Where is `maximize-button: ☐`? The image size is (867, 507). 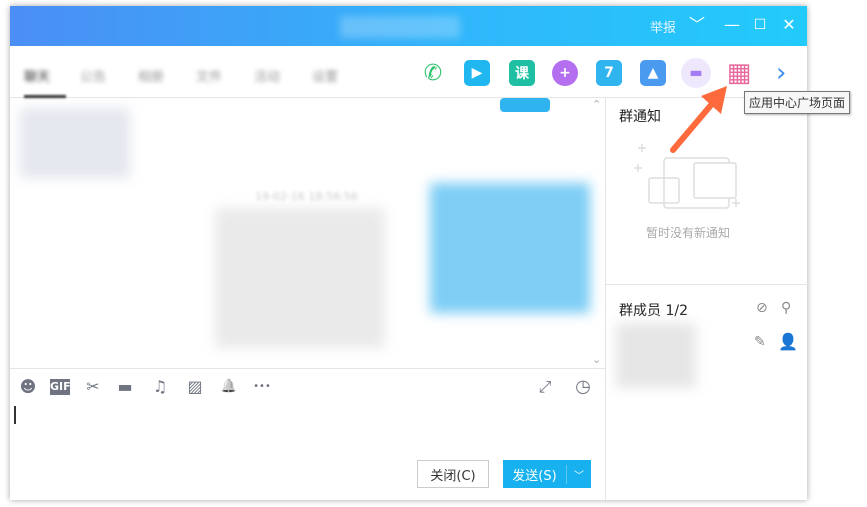
maximize-button: ☐ is located at coordinates (760, 25).